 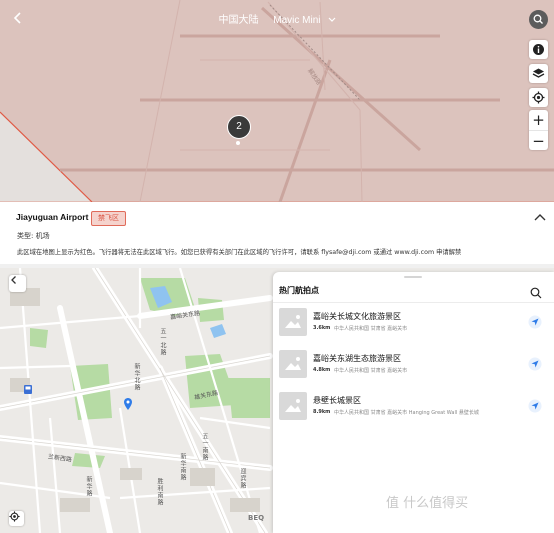 What do you see at coordinates (13, 280) in the screenshot?
I see `chevron-left-icon` at bounding box center [13, 280].